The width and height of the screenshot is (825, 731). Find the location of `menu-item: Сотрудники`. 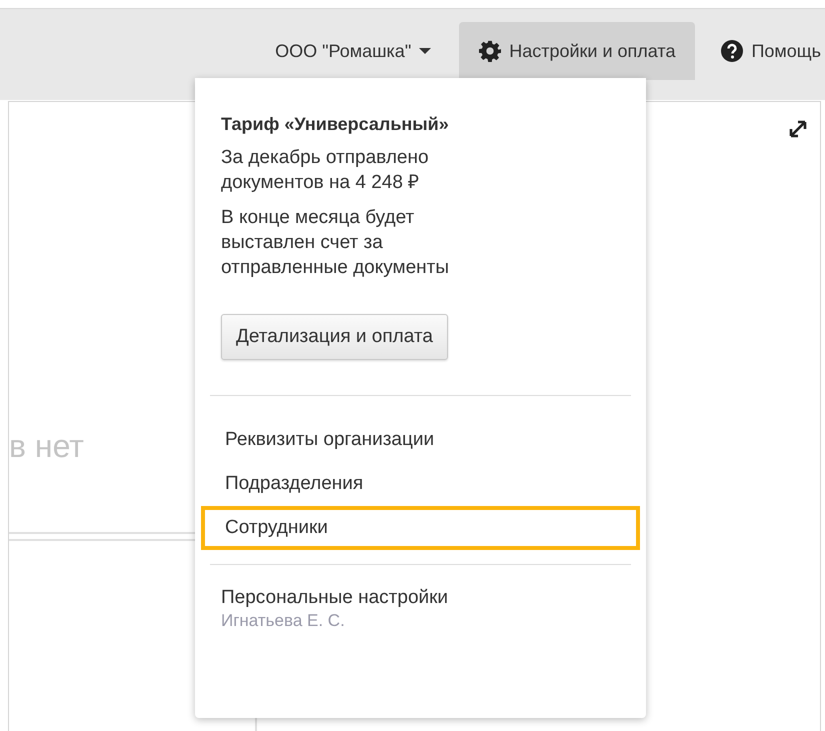

menu-item: Сотрудники is located at coordinates (420, 528).